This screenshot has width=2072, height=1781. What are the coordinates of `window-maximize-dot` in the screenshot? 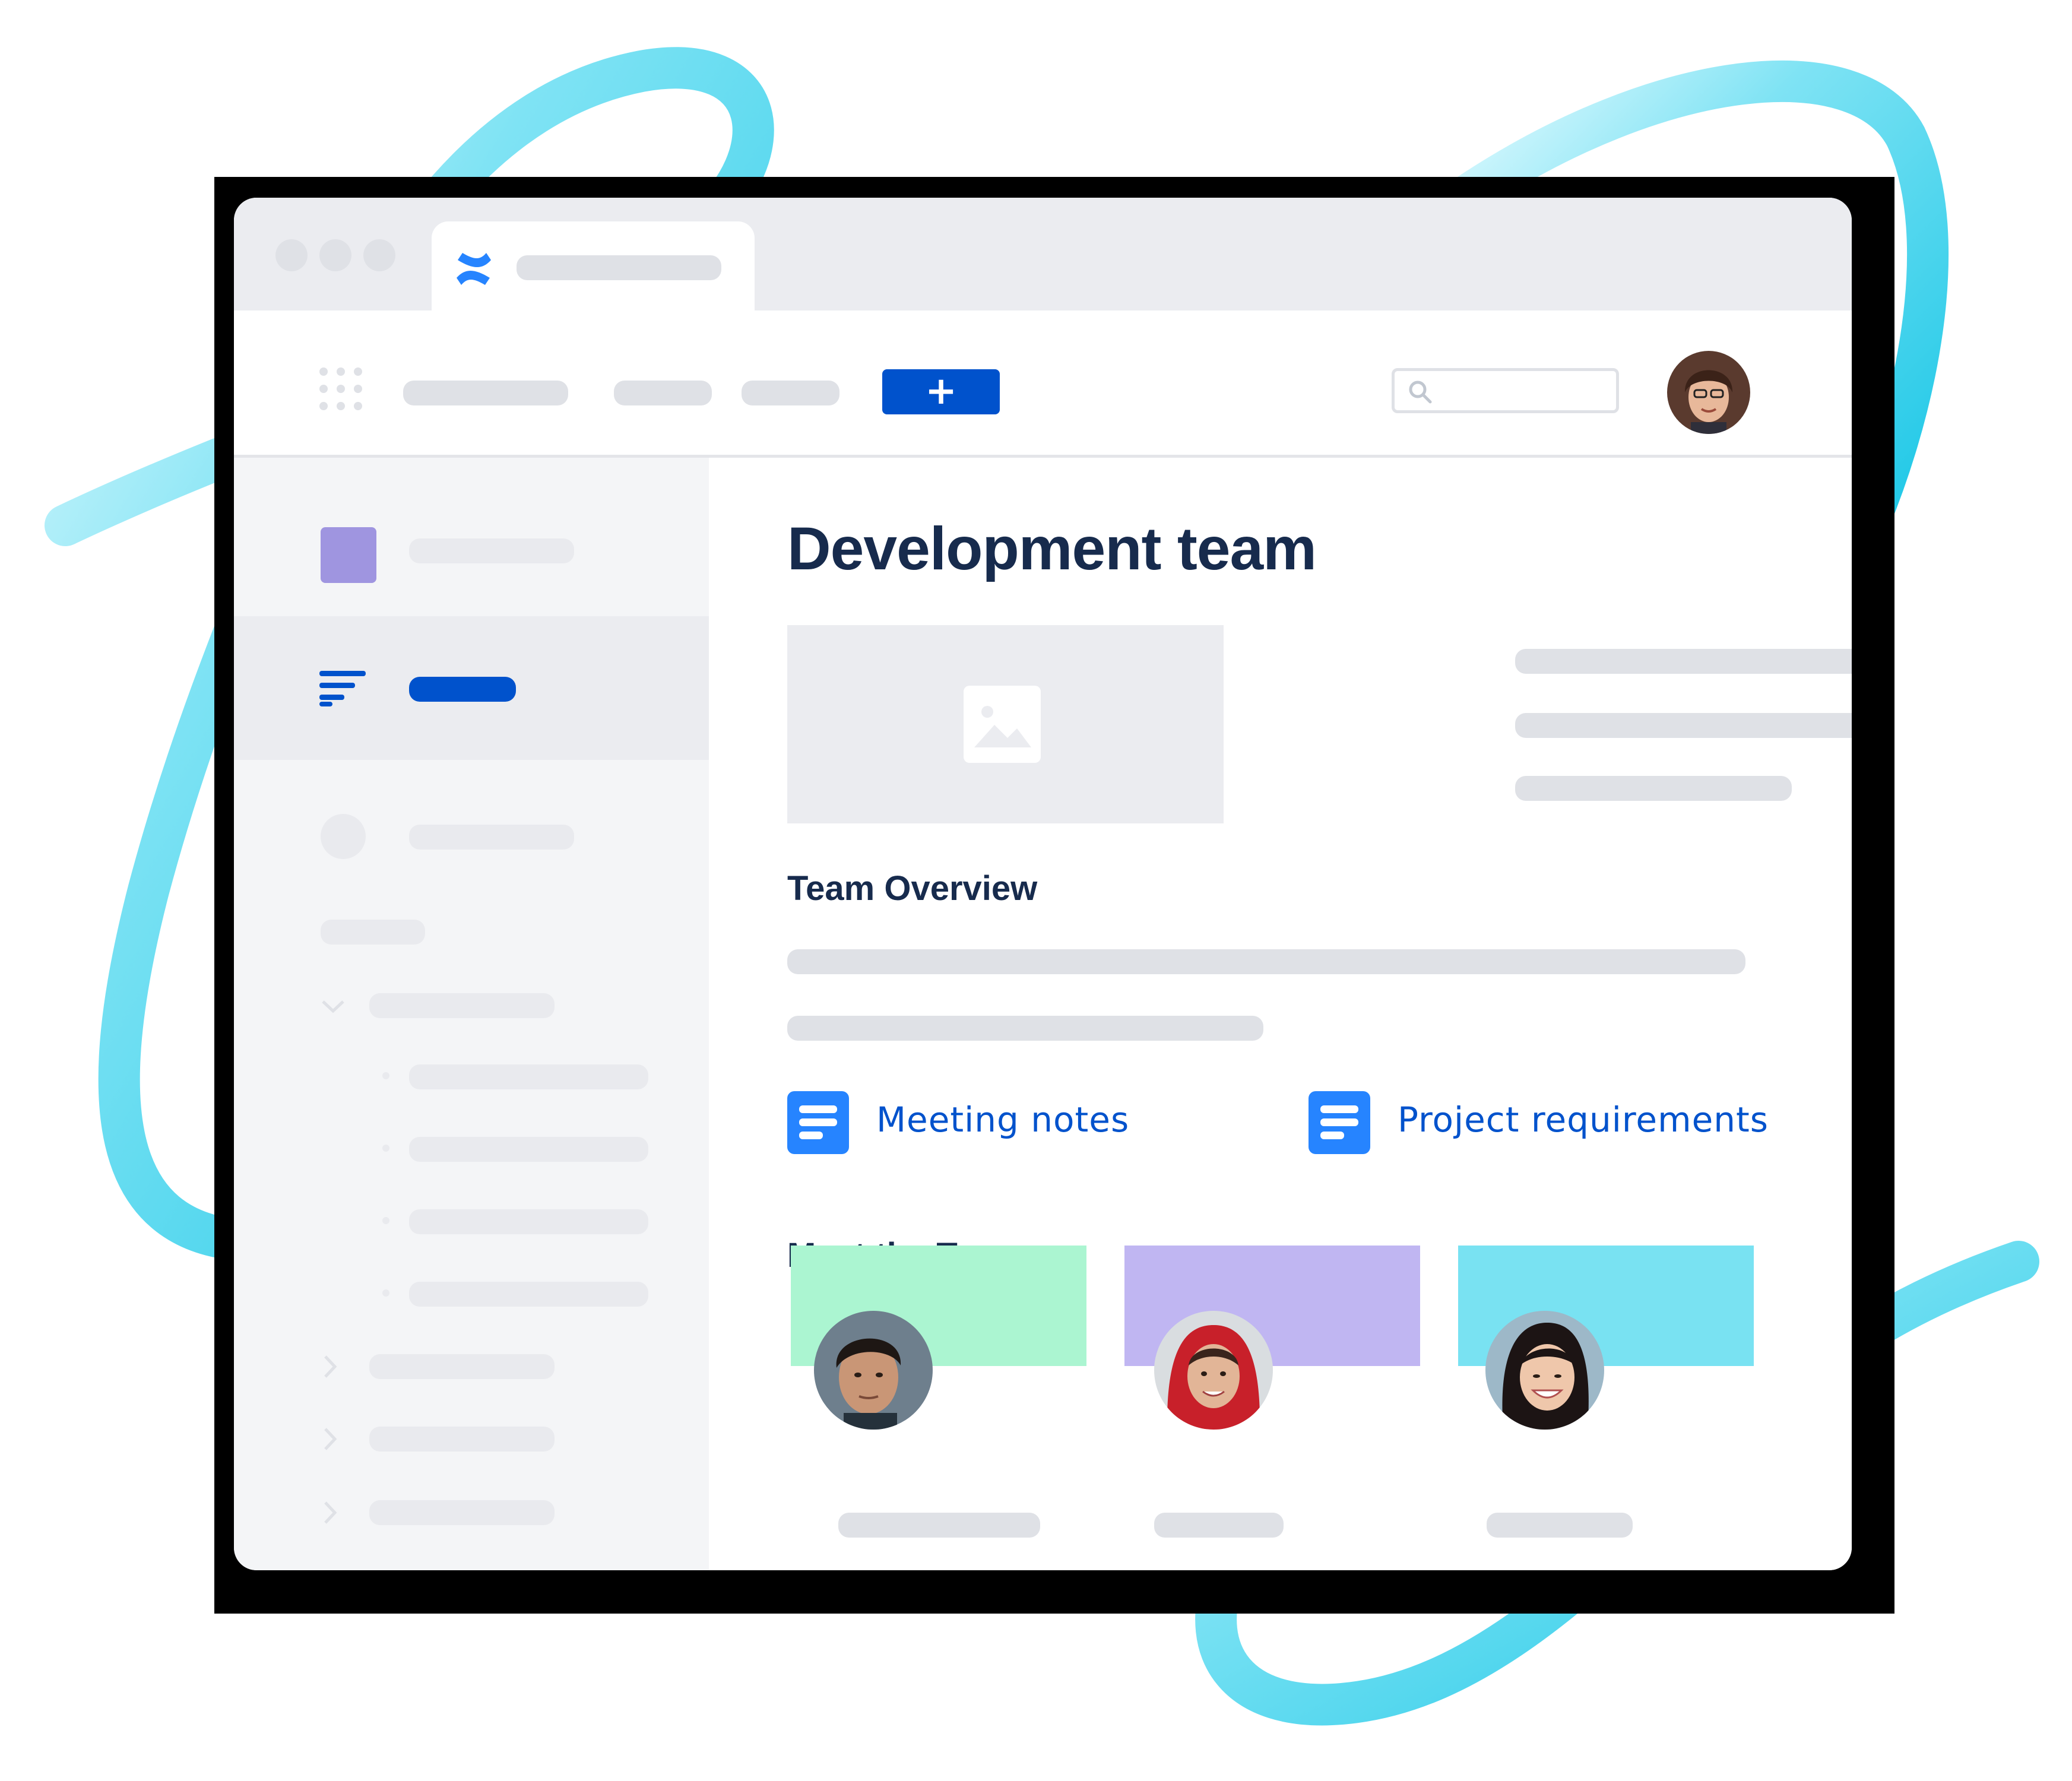 It's located at (379, 255).